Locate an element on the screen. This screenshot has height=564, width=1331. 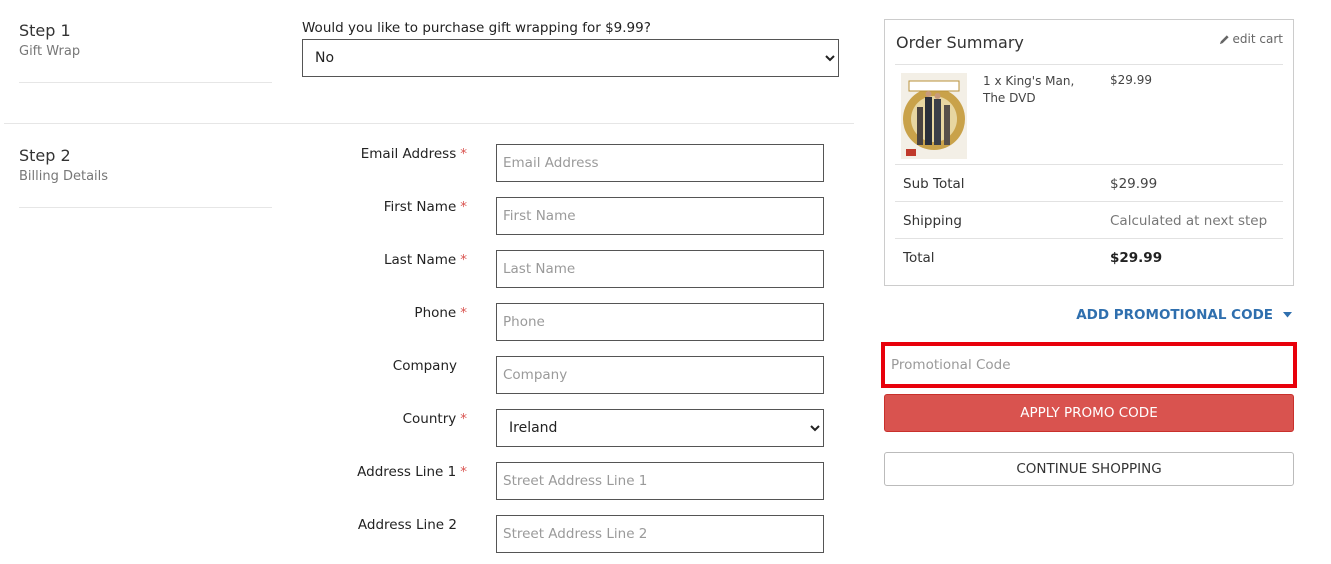
phone-label: Phone * is located at coordinates (440, 313).